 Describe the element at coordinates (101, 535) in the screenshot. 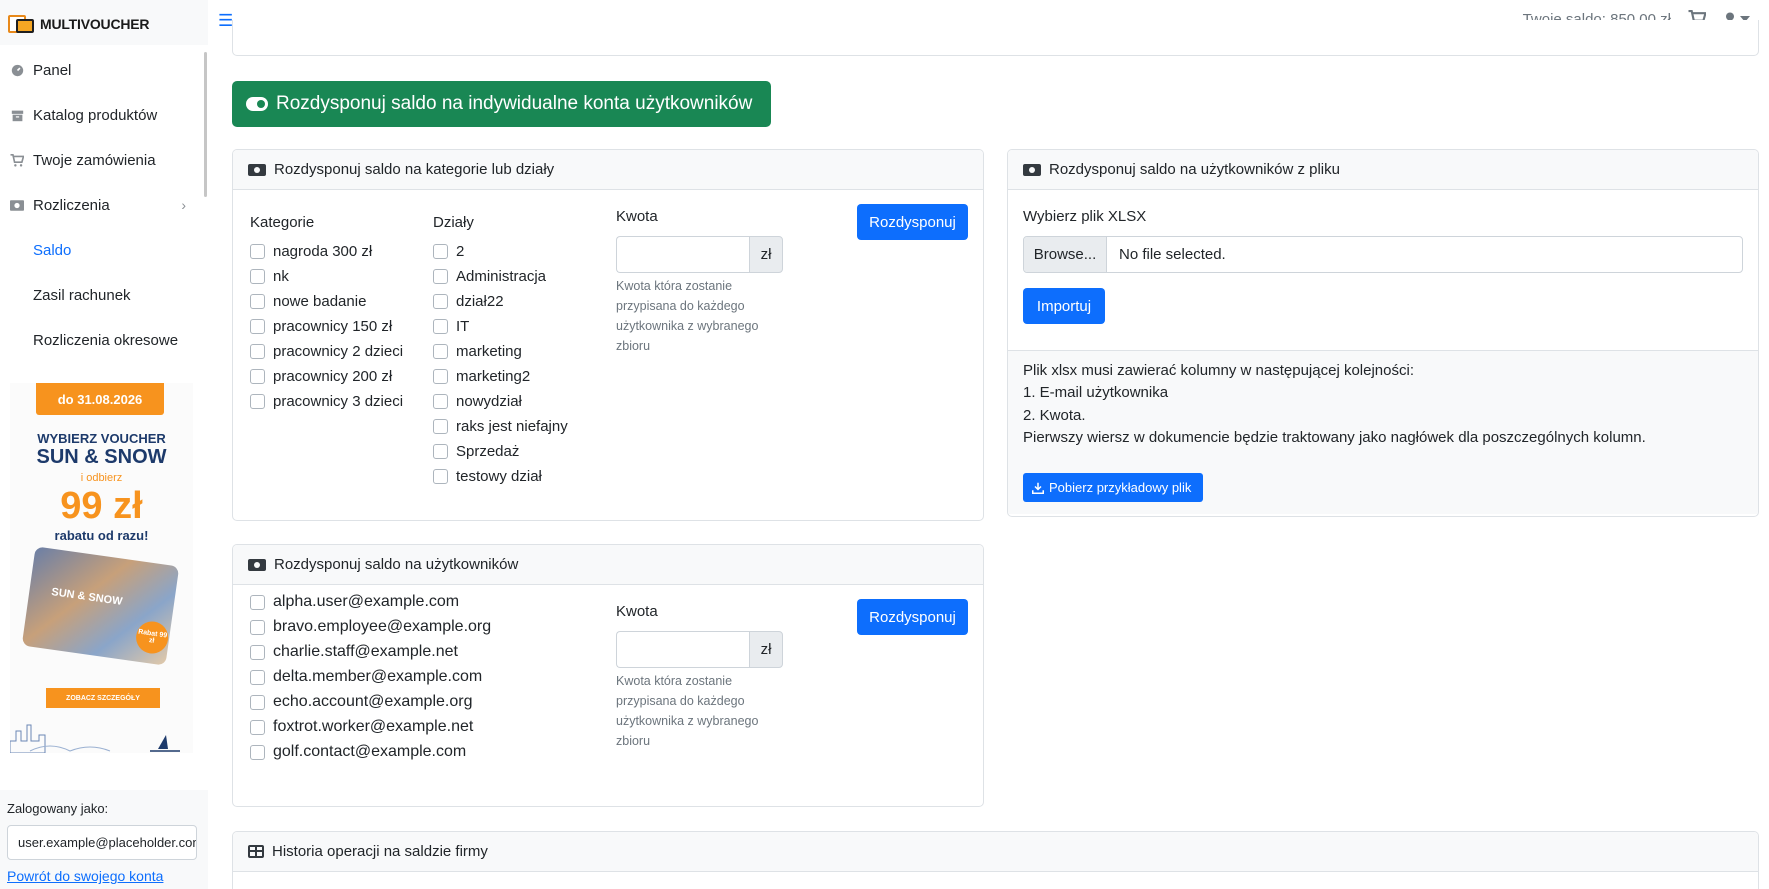

I see `promo-discount-text: rabatu od razu!` at that location.